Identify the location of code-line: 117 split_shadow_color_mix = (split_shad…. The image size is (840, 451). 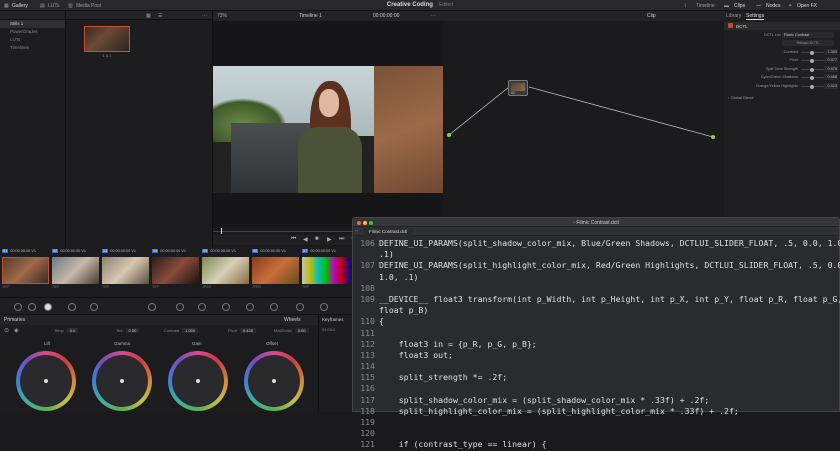
(596, 400).